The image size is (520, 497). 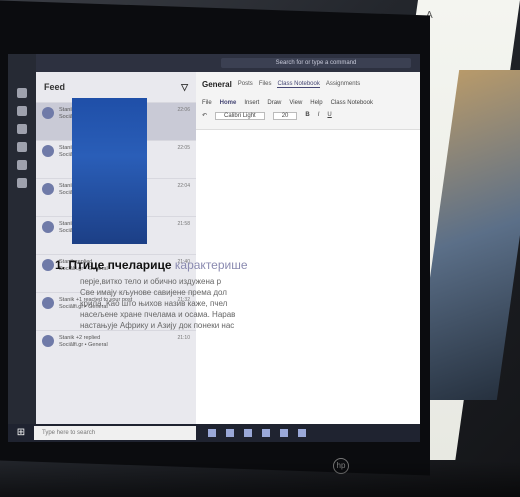 I want to click on channel-name: General, so click(x=217, y=84).